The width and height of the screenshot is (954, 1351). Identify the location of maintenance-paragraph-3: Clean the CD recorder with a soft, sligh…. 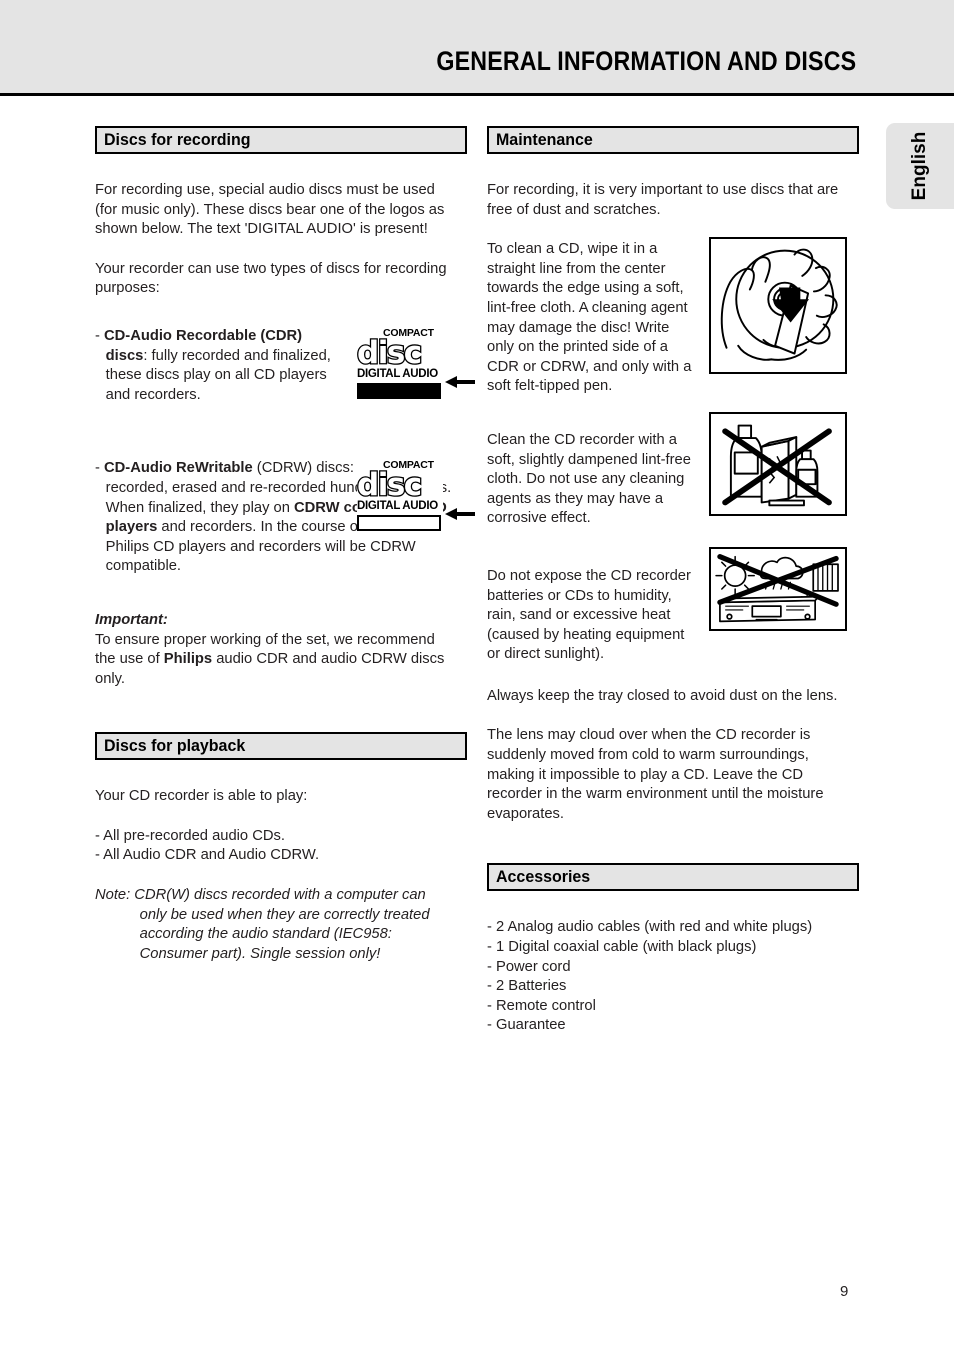
(589, 478).